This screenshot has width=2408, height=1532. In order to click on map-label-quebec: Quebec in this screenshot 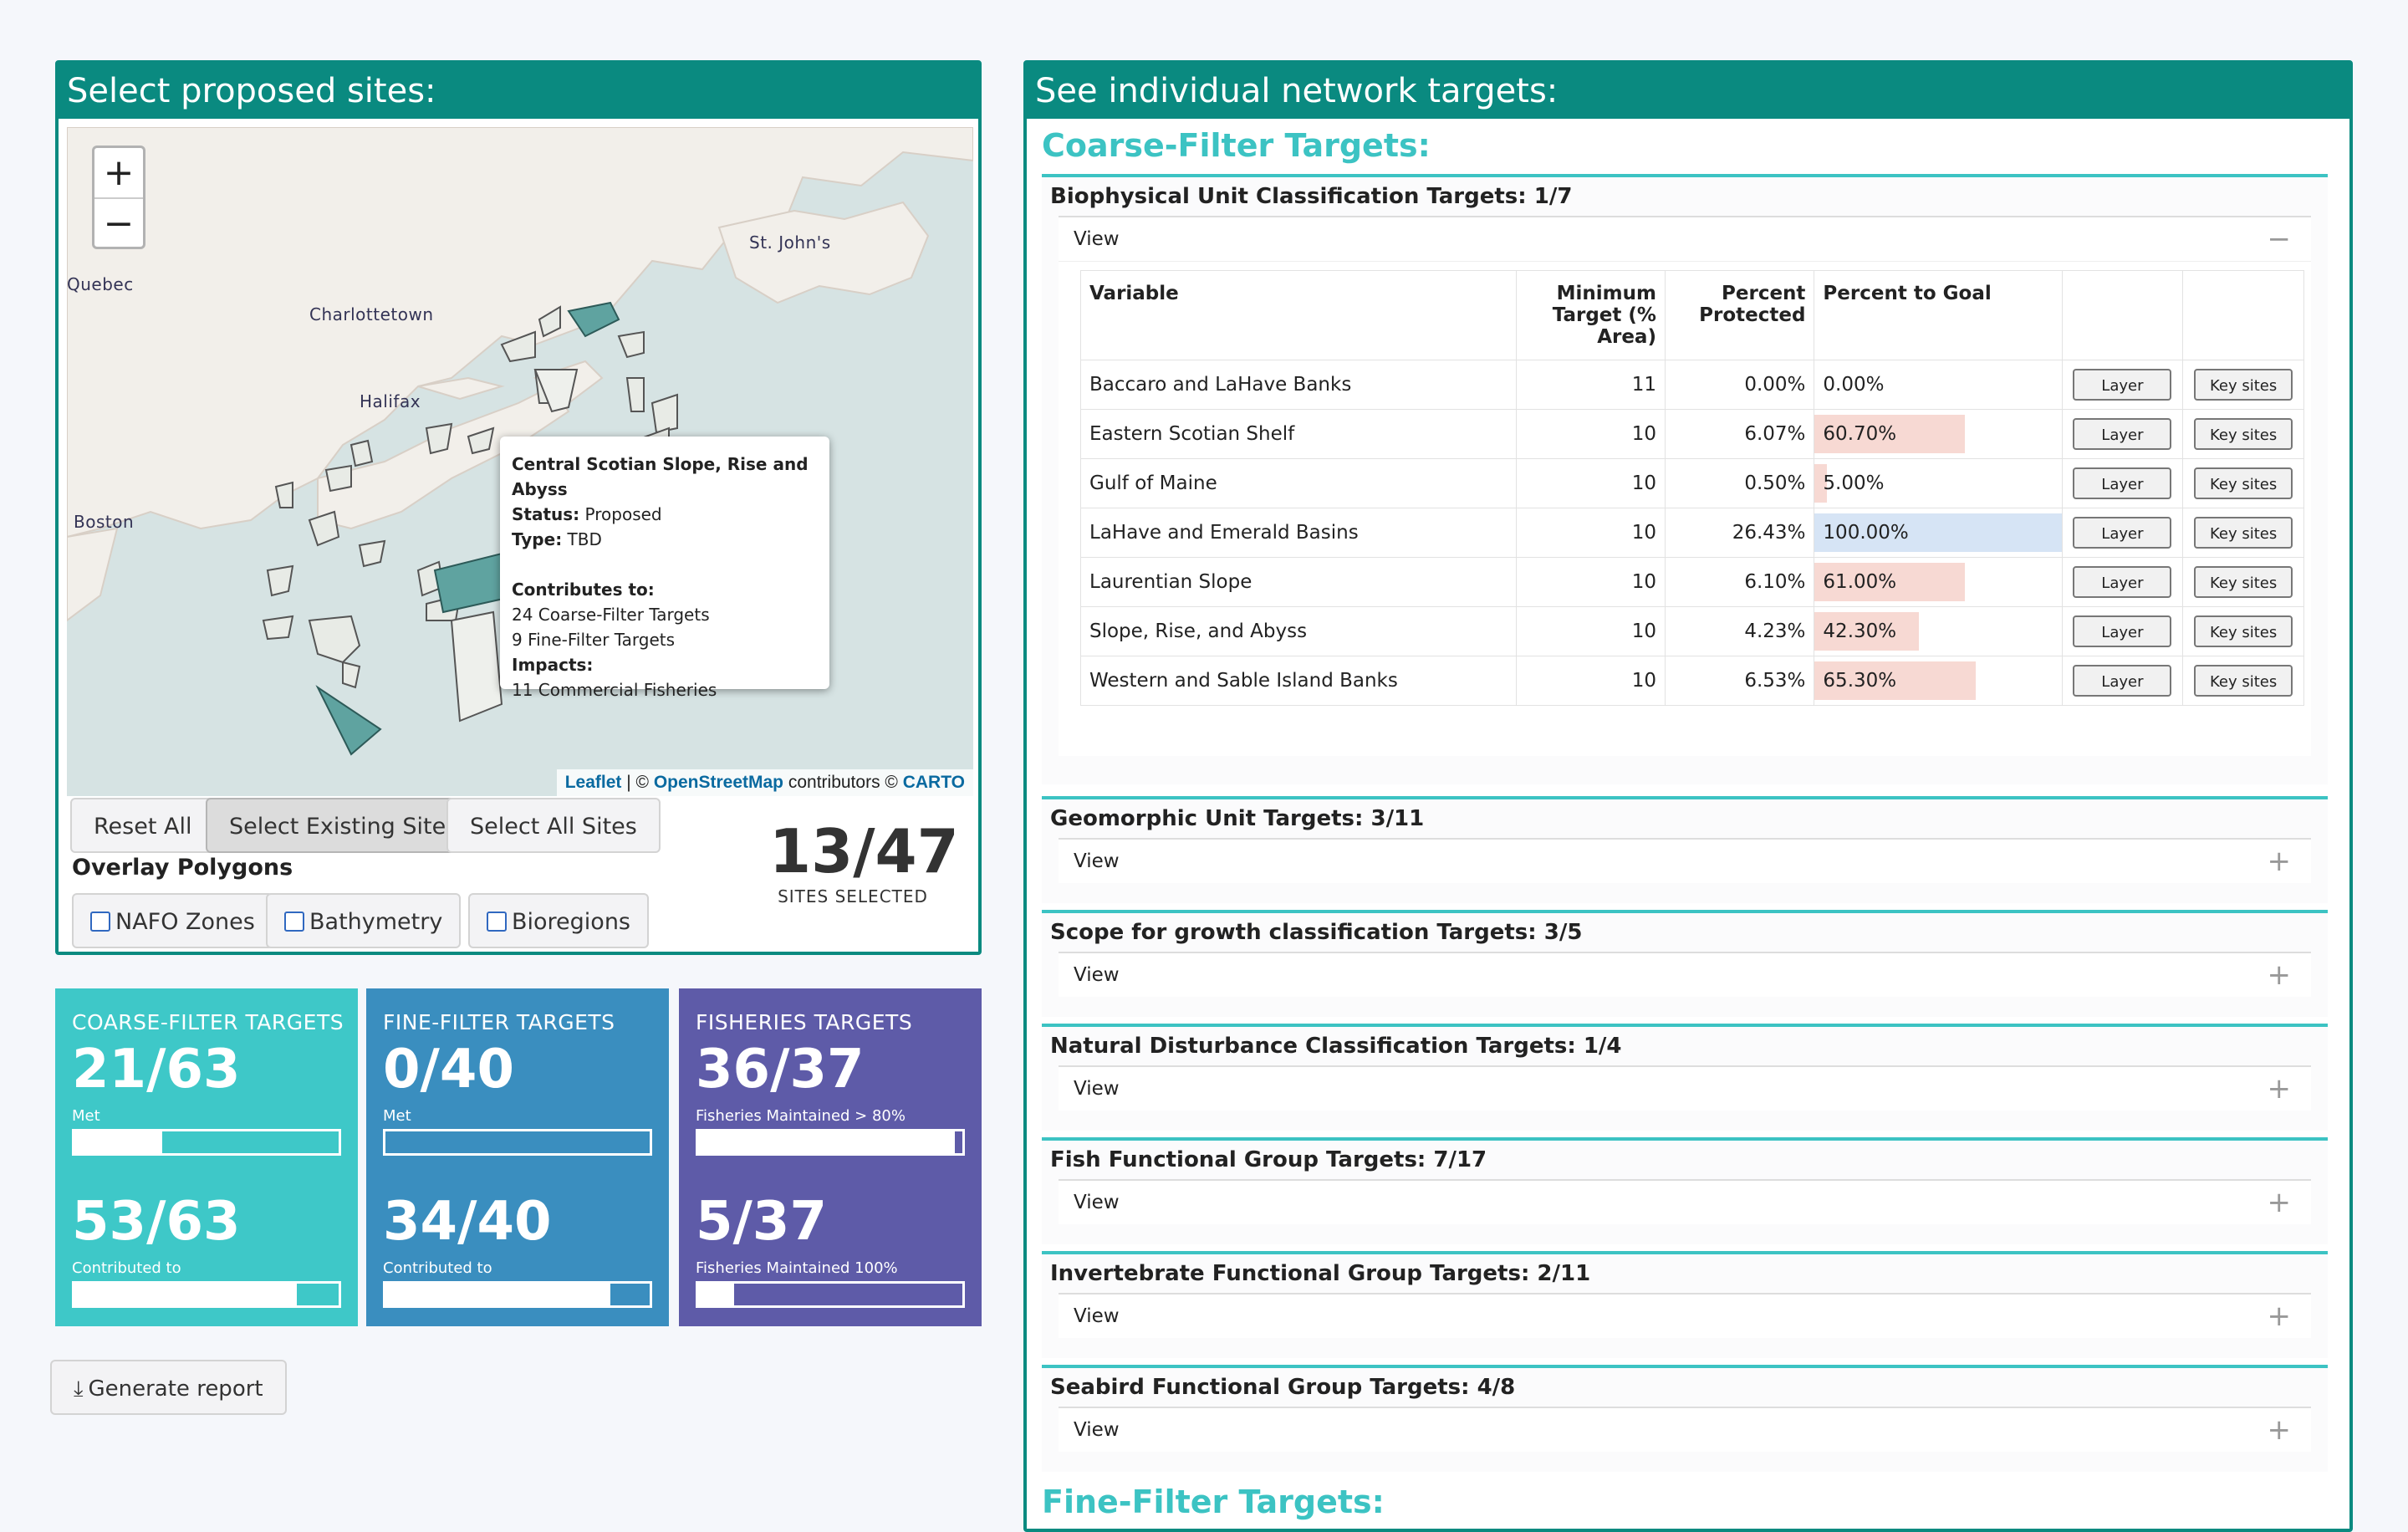, I will do `click(101, 284)`.